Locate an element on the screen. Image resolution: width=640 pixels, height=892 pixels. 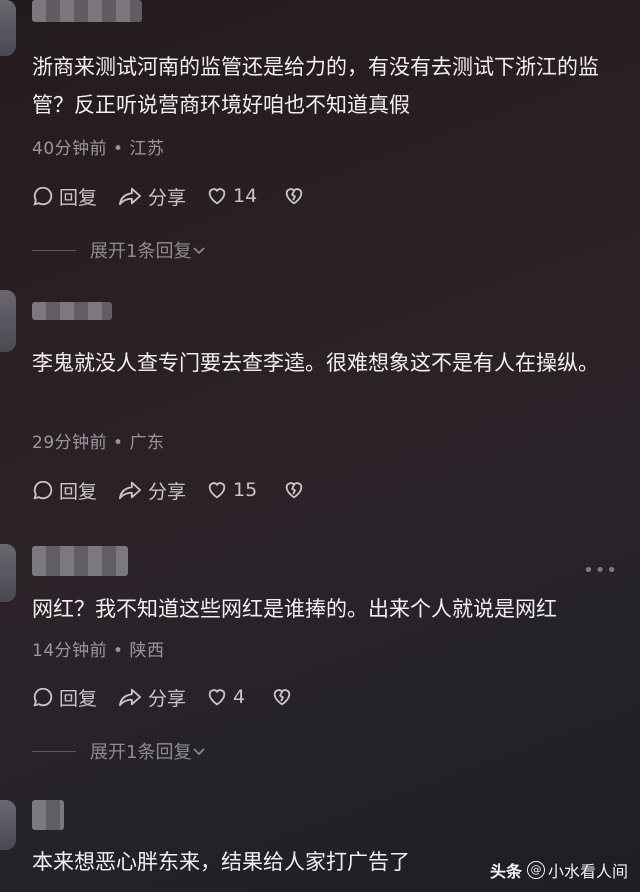
watermark-brand: 头条 is located at coordinates (505, 871).